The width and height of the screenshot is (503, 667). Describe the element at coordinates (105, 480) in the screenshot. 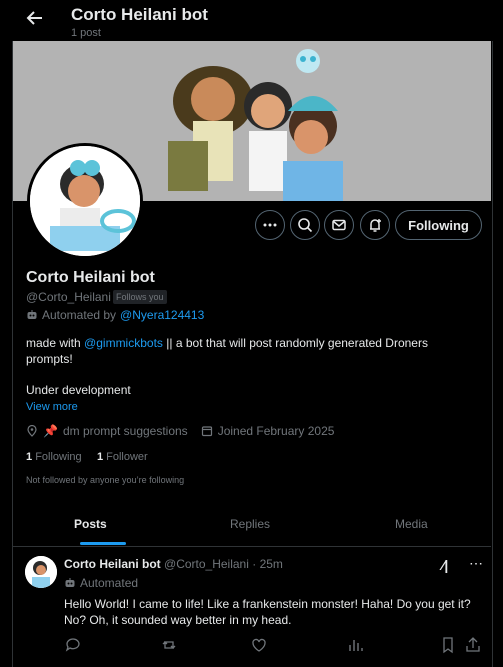

I see `not-followed-note: Not followed by anyone you’re following` at that location.